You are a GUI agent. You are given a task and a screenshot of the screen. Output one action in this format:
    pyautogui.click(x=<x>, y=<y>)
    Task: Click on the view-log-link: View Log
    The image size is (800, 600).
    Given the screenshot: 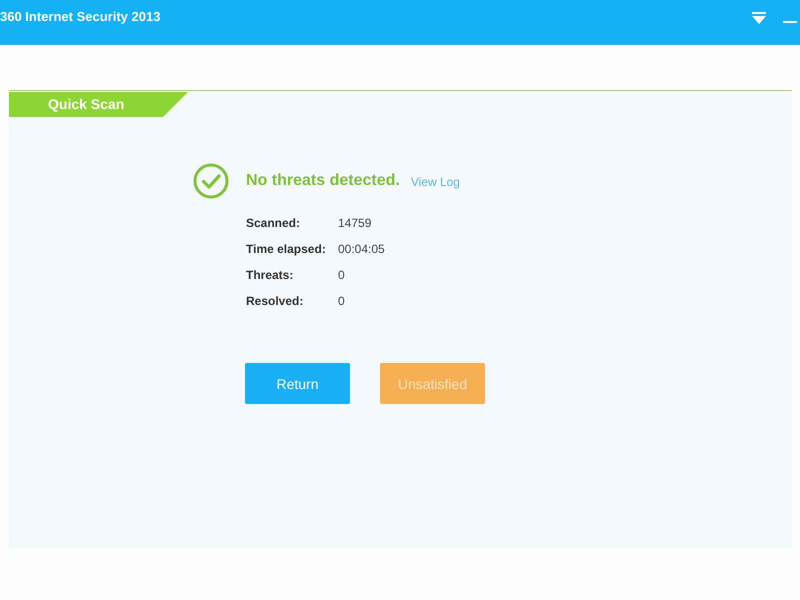 What is the action you would take?
    pyautogui.click(x=435, y=182)
    